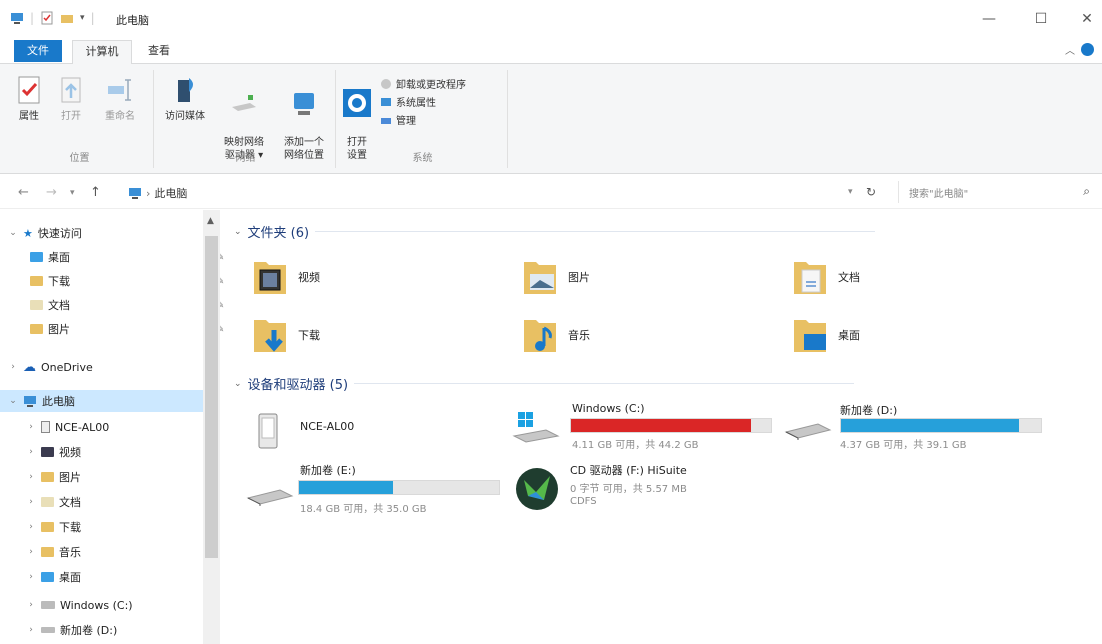 The image size is (1102, 644). What do you see at coordinates (45, 427) in the screenshot?
I see `phone-icon` at bounding box center [45, 427].